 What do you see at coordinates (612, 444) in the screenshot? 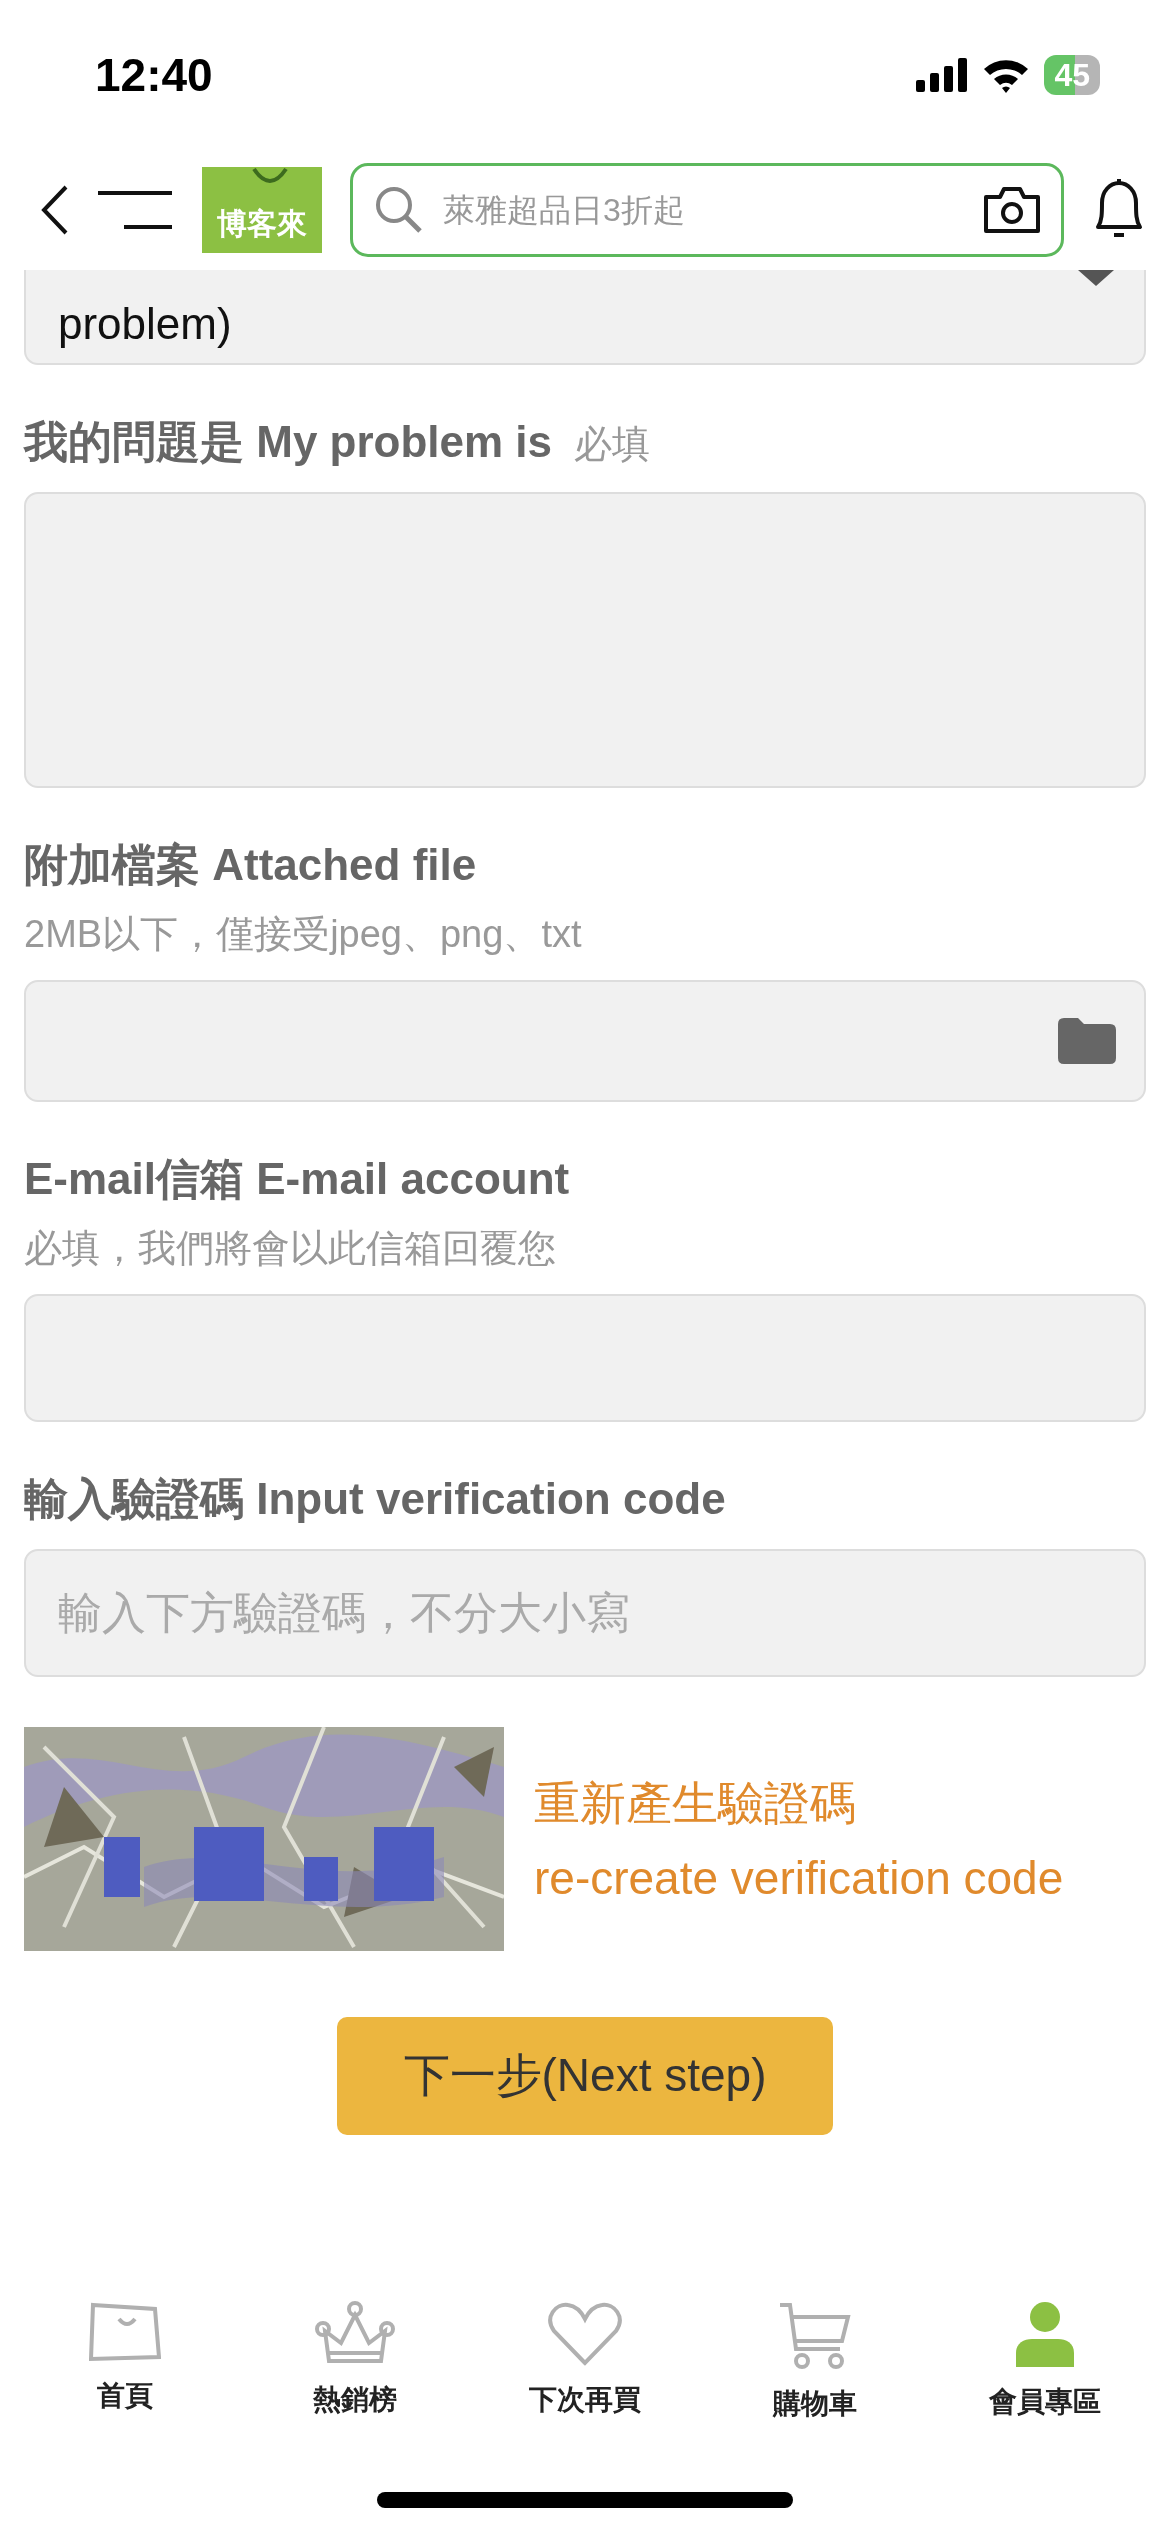
I see `required-note: 必填` at bounding box center [612, 444].